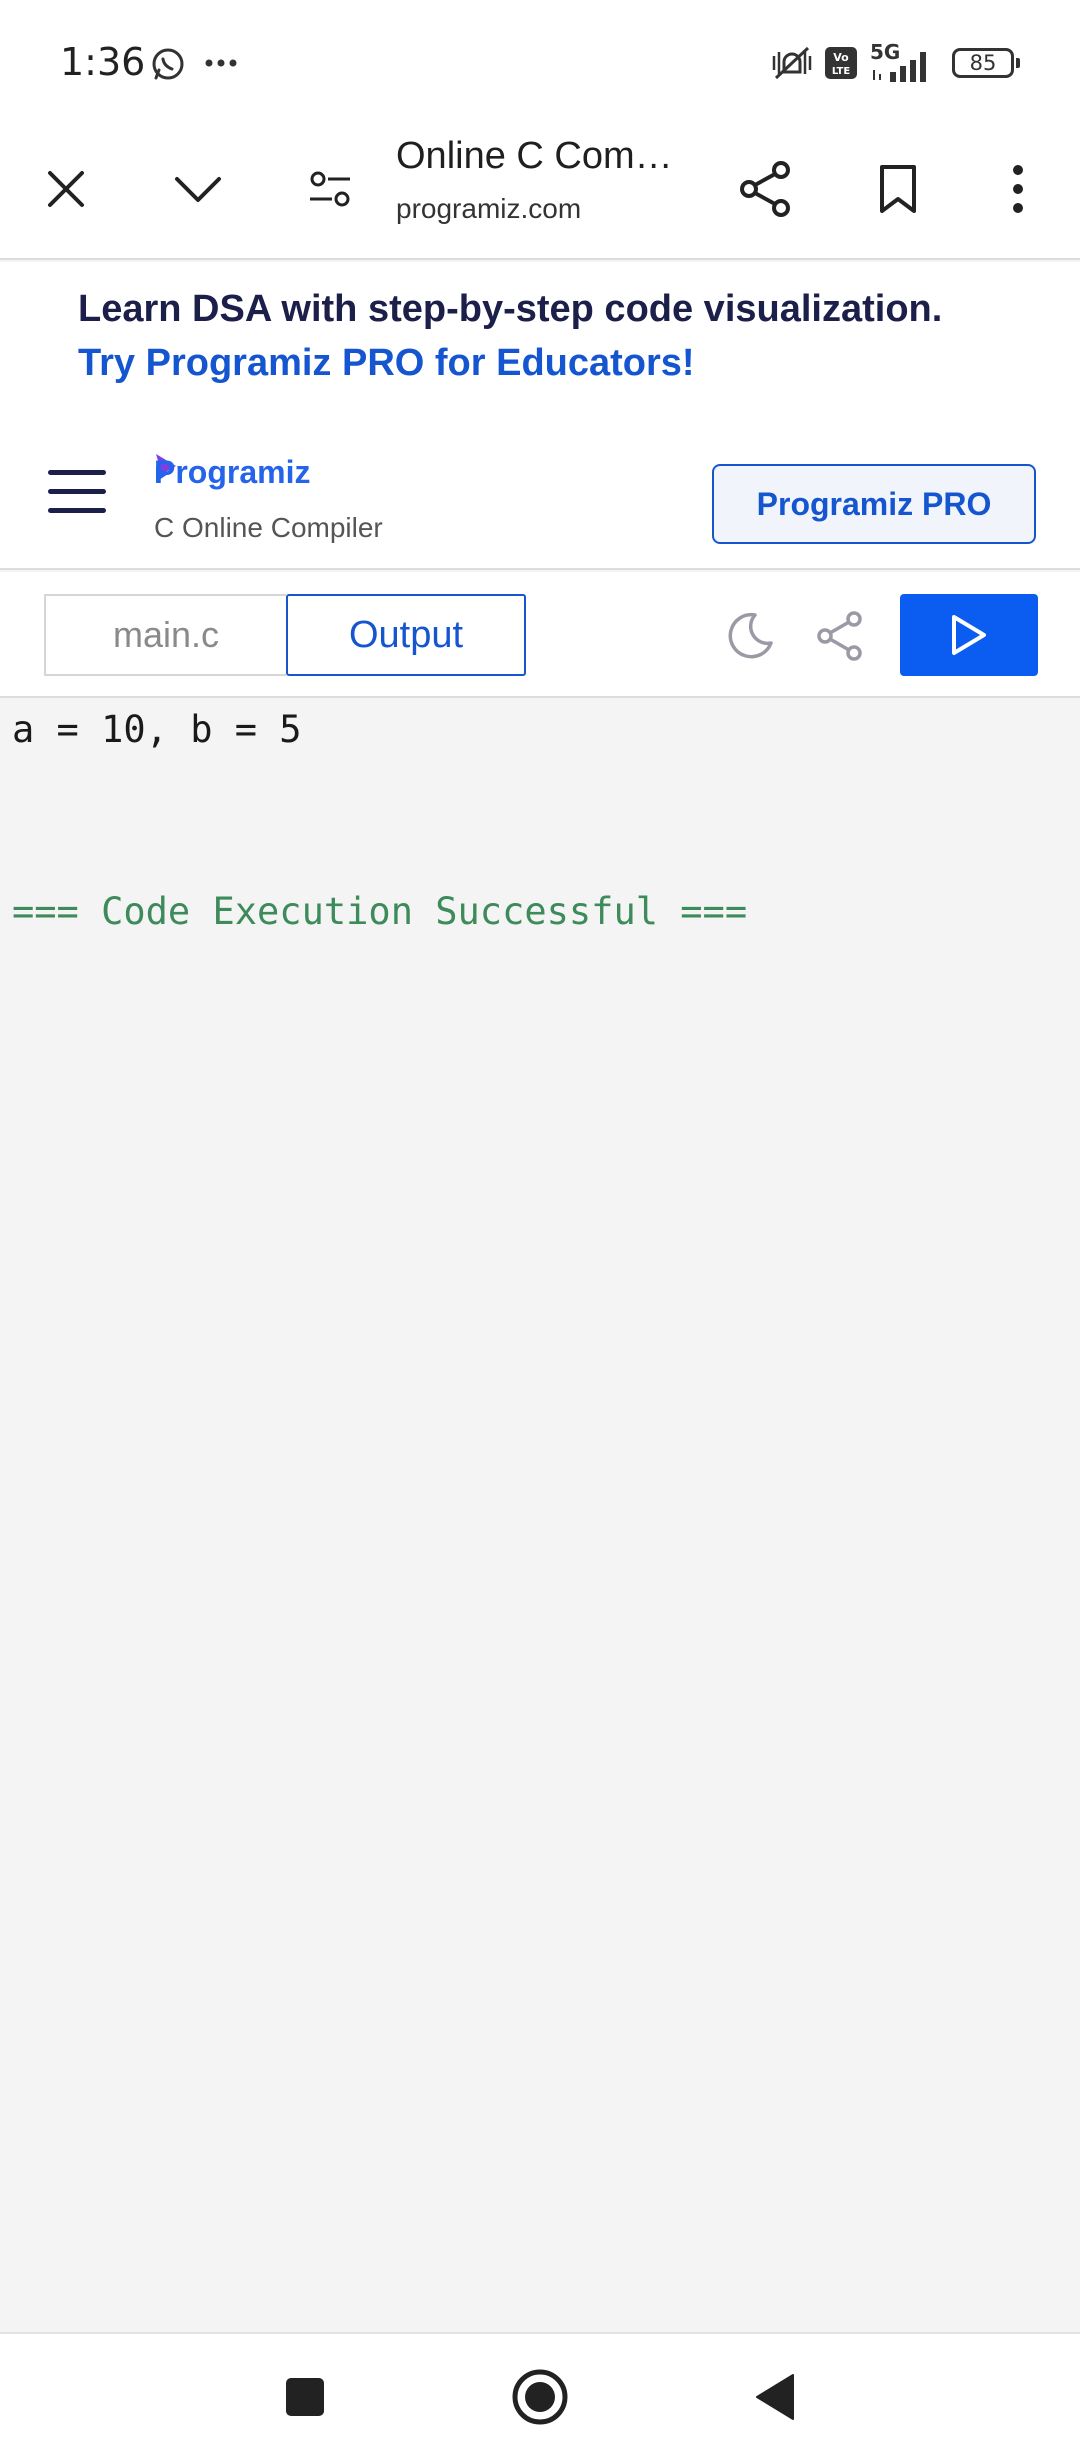  What do you see at coordinates (157, 729) in the screenshot?
I see `output-line: a = 10, b = 5` at bounding box center [157, 729].